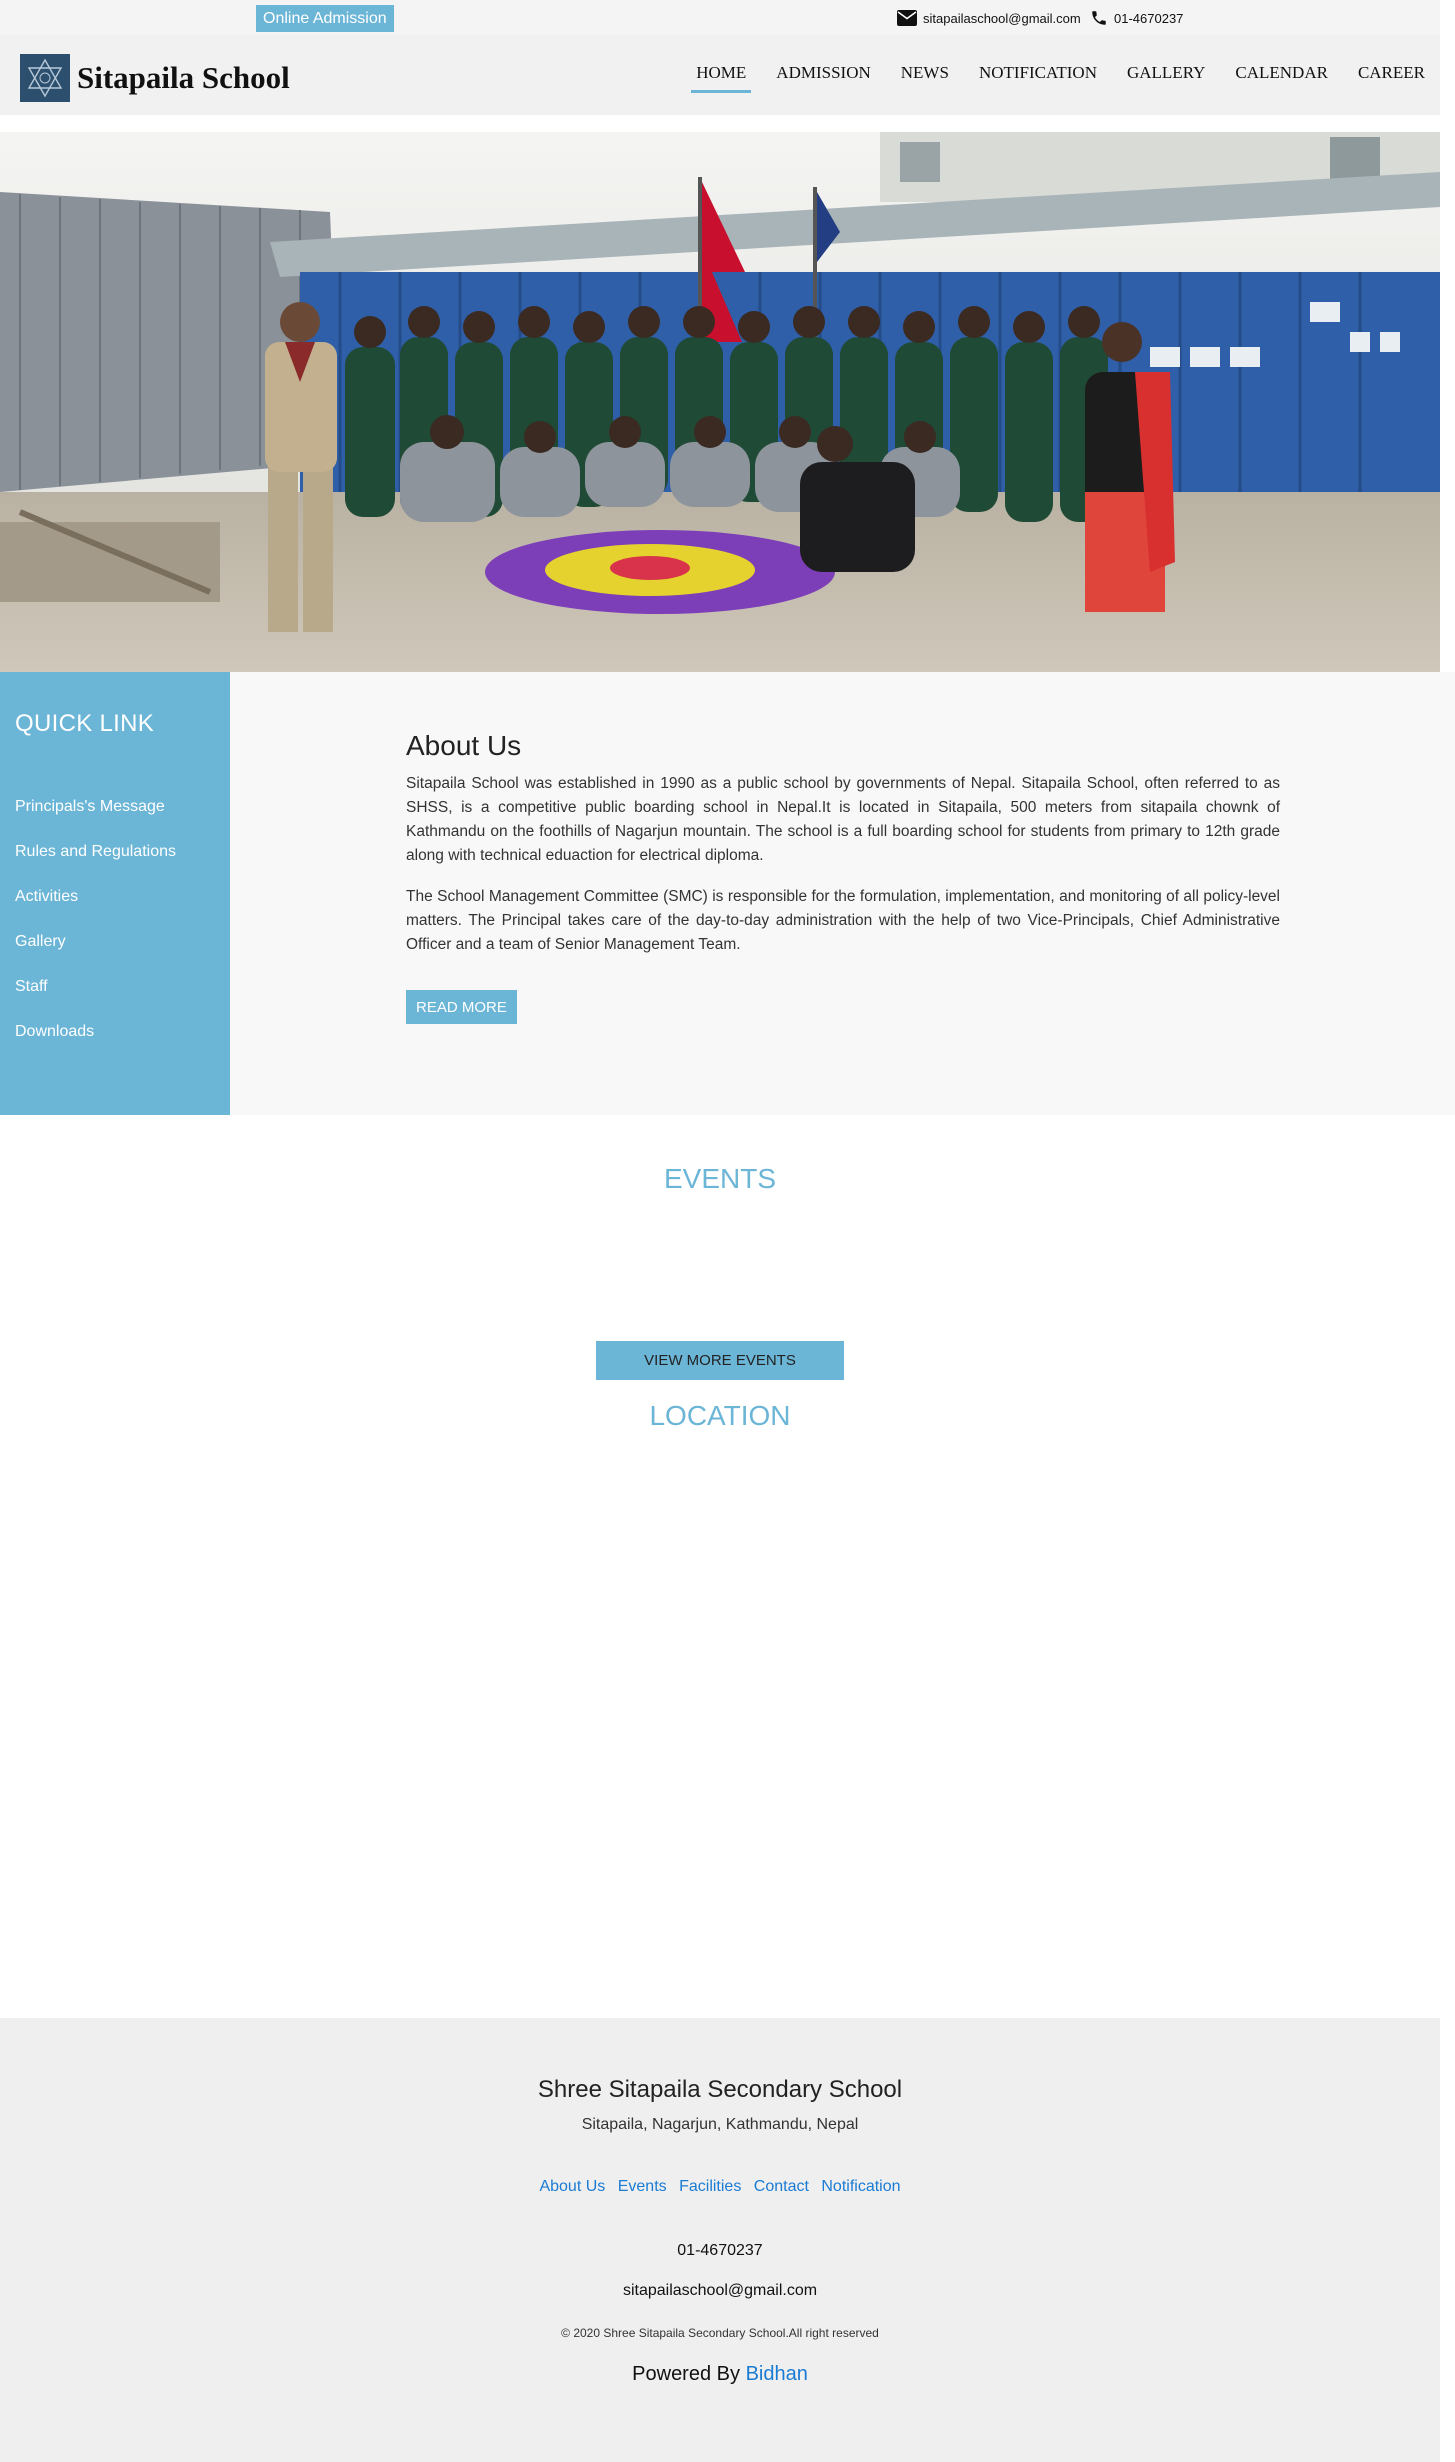  What do you see at coordinates (720, 1360) in the screenshot?
I see `view-more-events-button: VIEW MORE EVENTS` at bounding box center [720, 1360].